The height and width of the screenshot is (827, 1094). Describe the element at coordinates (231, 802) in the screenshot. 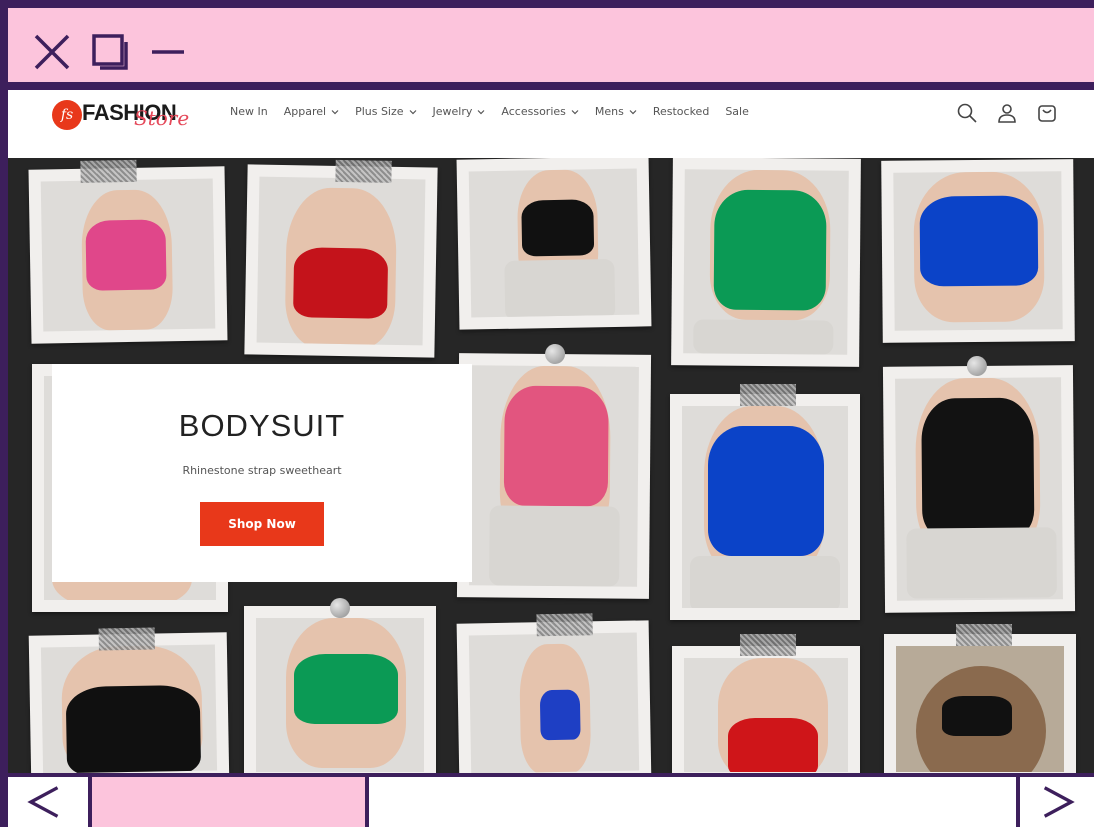

I see `progress-fill` at that location.